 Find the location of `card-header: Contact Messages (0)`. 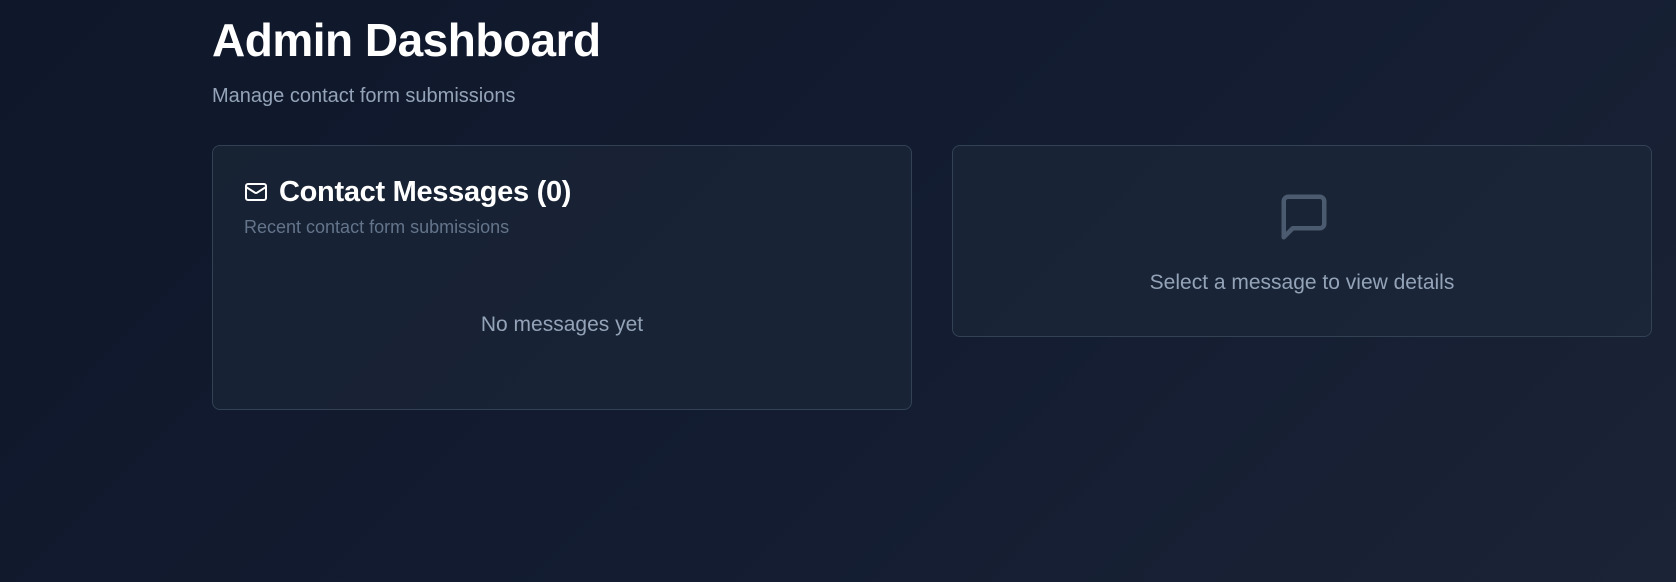

card-header: Contact Messages (0) is located at coordinates (407, 192).